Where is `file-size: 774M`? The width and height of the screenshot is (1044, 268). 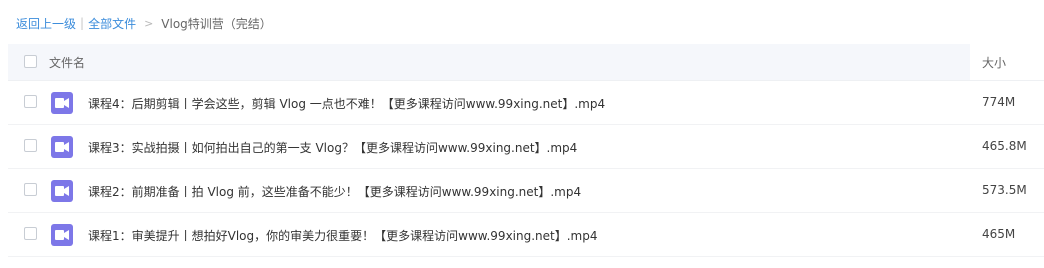 file-size: 774M is located at coordinates (999, 102).